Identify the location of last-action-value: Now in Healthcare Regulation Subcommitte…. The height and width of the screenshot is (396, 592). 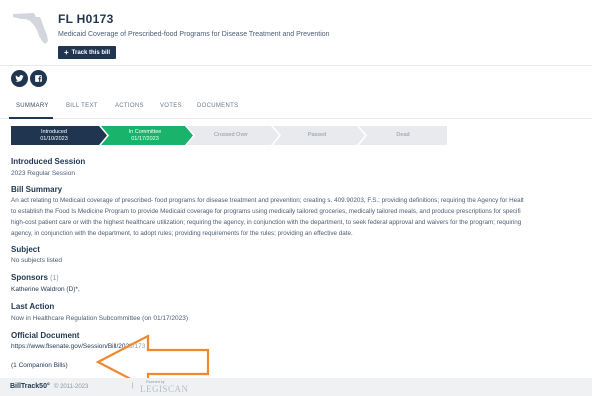
(100, 318).